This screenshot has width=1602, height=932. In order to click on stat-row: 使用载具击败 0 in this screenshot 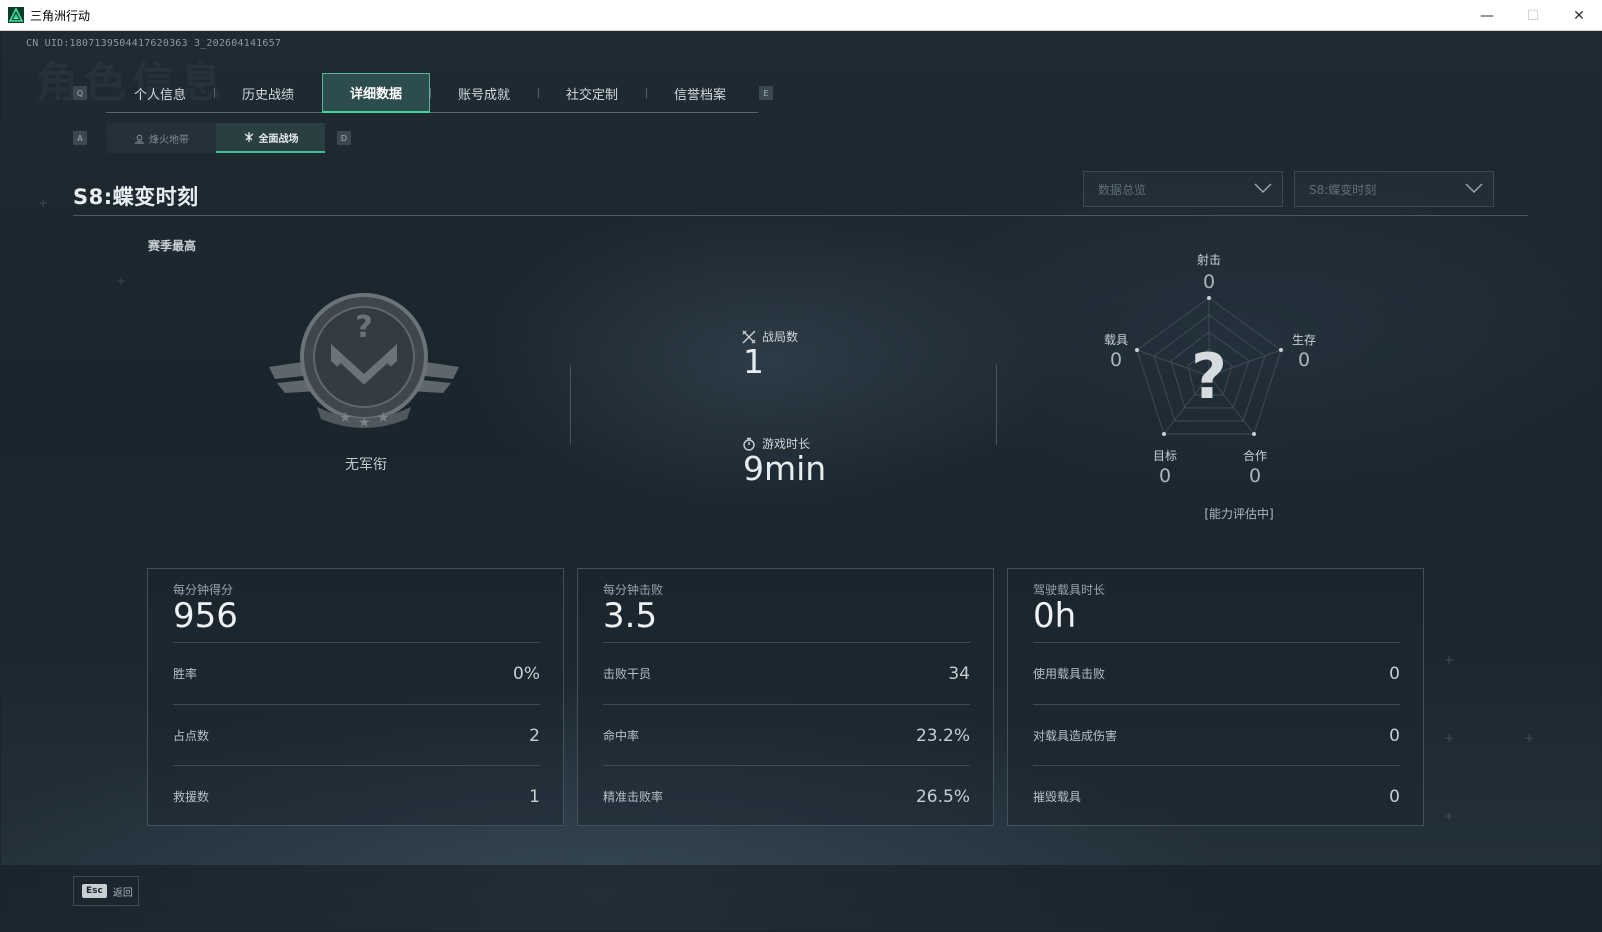, I will do `click(1216, 673)`.